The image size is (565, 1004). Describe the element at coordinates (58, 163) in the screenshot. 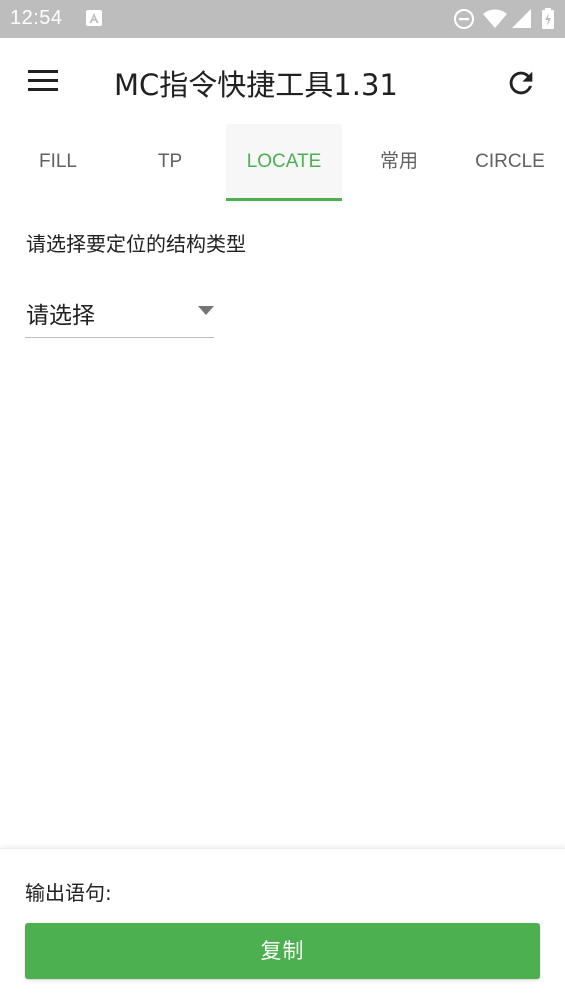

I see `tab-fill: FILL` at that location.